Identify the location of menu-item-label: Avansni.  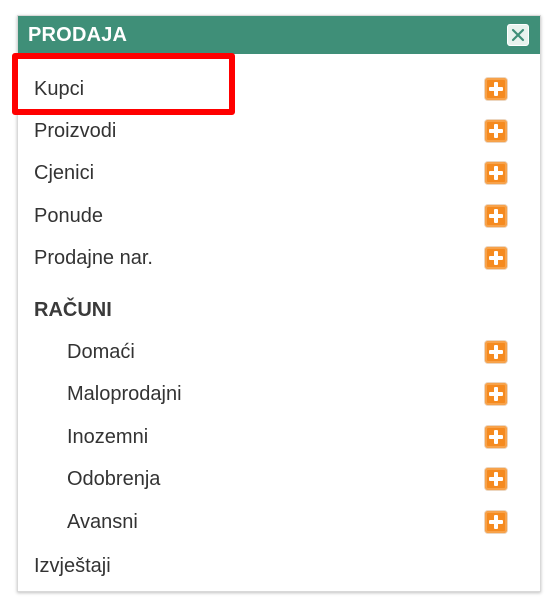
(102, 522).